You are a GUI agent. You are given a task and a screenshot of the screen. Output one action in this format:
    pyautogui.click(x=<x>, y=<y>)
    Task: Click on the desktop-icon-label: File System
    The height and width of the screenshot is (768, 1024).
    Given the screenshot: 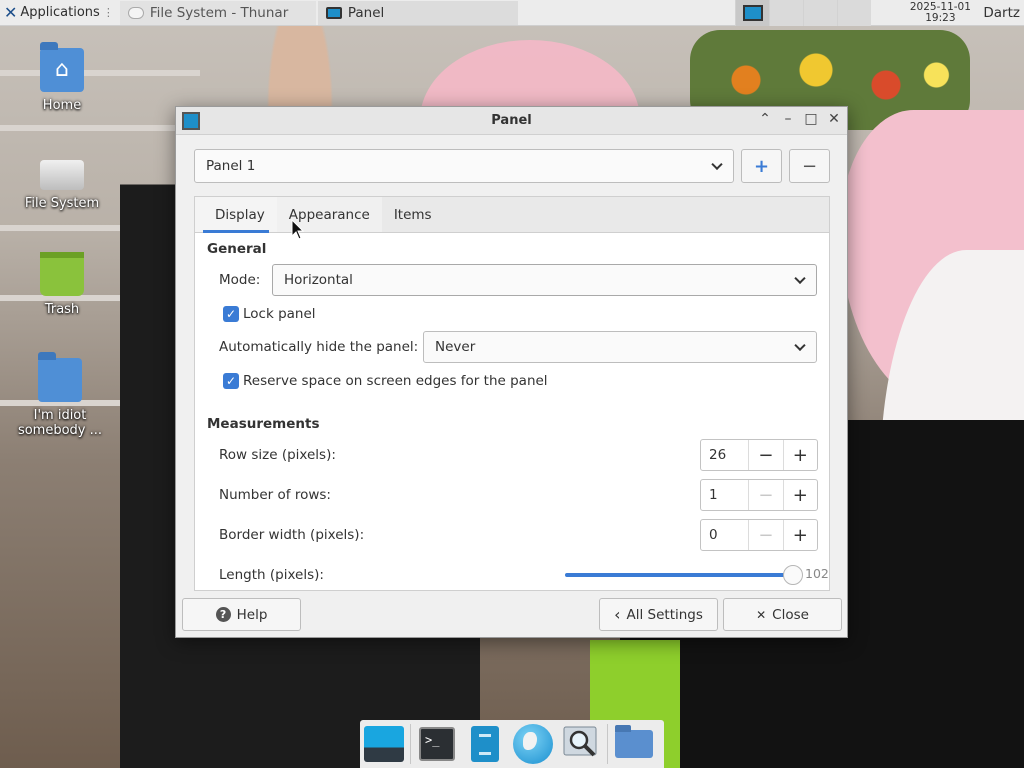 What is the action you would take?
    pyautogui.click(x=62, y=203)
    